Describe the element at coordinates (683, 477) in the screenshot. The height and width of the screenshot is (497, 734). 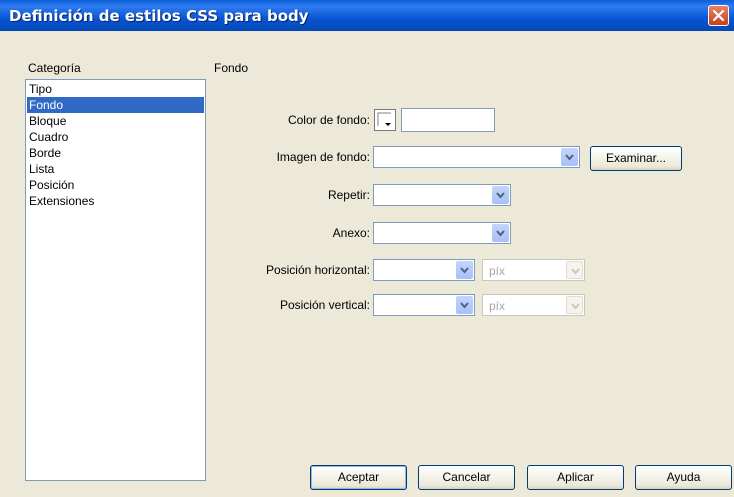
I see `help-button: Ayuda` at that location.